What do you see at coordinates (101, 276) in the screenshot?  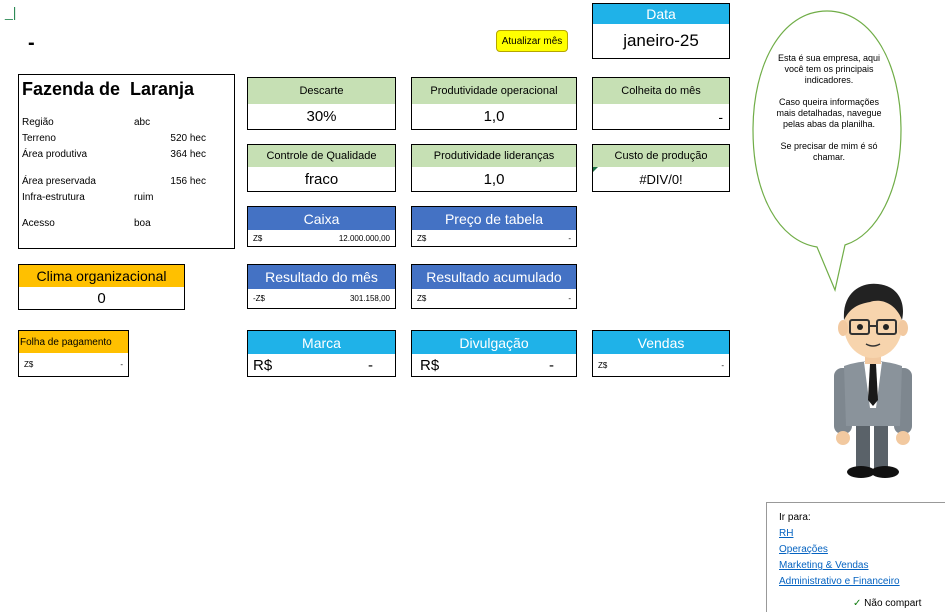 I see `climate-label: Clima organizacional` at bounding box center [101, 276].